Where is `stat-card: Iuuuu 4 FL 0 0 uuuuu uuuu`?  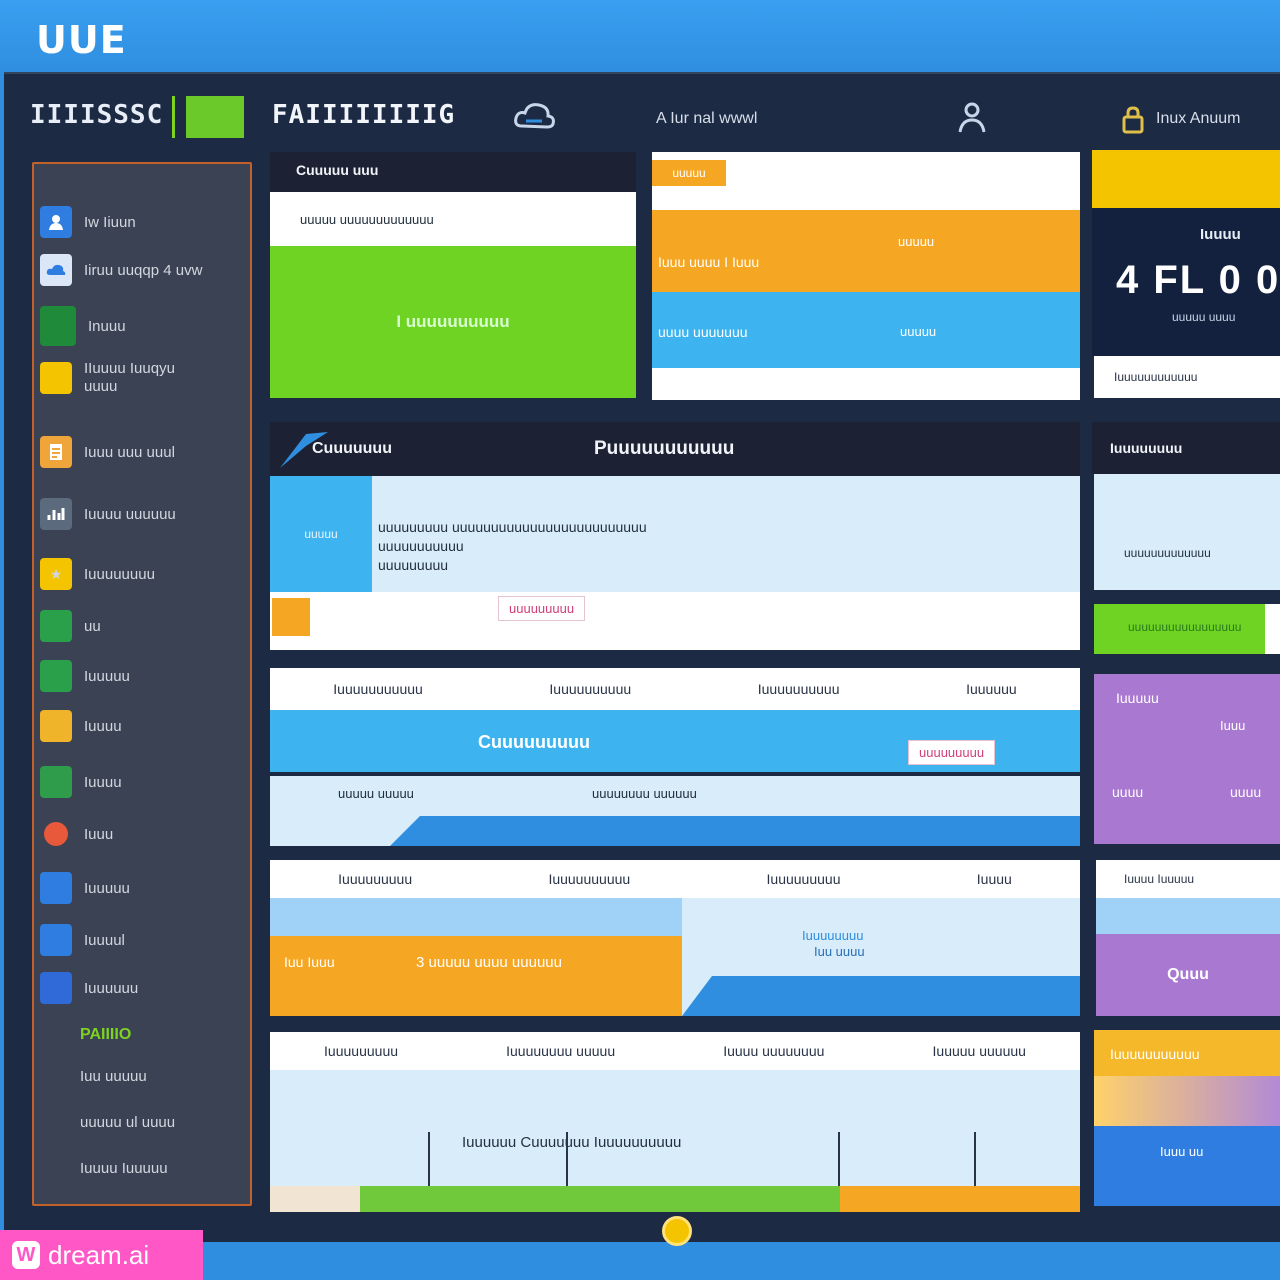
stat-card: Iuuuu 4 FL 0 0 uuuuu uuuu is located at coordinates (1186, 282).